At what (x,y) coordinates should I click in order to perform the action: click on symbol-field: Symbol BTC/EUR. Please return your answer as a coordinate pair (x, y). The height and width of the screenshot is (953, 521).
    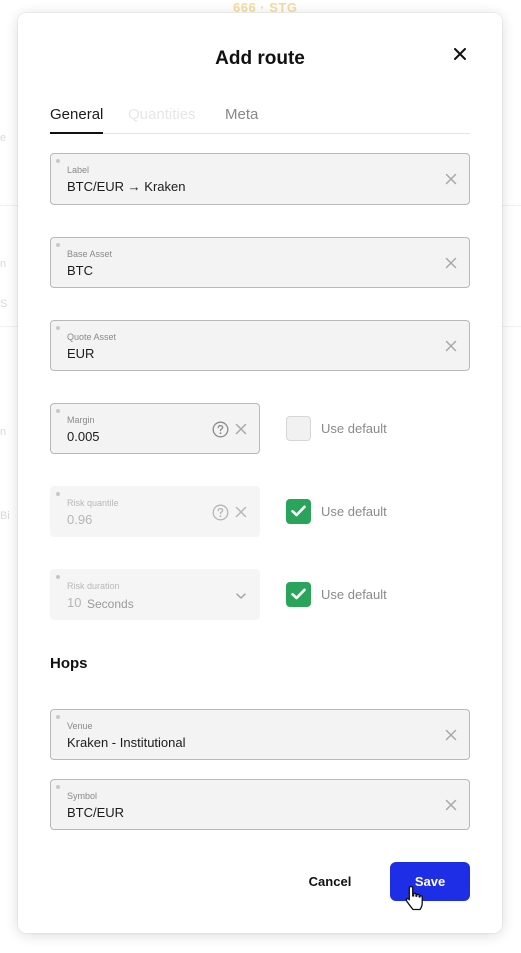
    Looking at the image, I should click on (260, 804).